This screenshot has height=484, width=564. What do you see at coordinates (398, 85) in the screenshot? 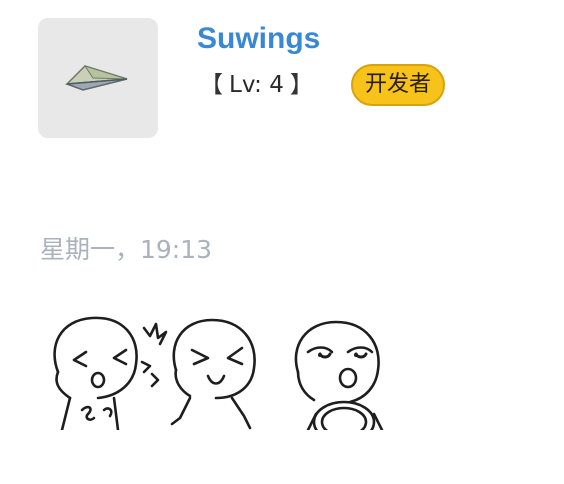
I see `developer-badge: 开发者` at bounding box center [398, 85].